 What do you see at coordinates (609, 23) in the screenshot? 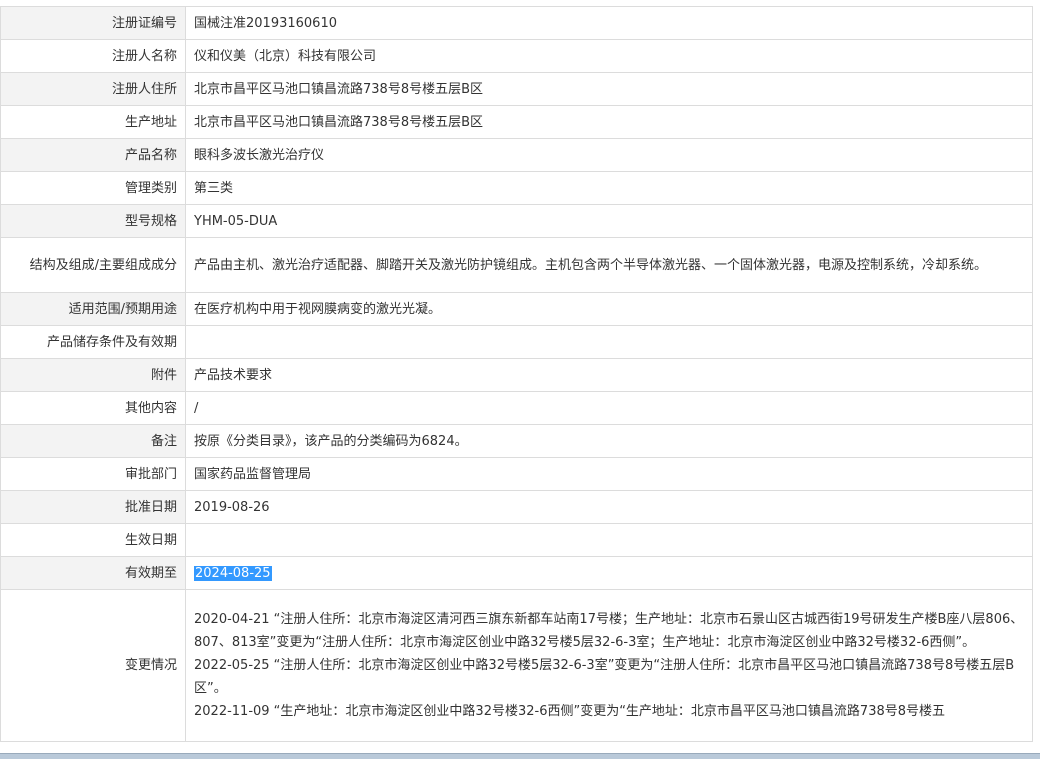
I see `value-reg-number: 国械注准20193160610` at bounding box center [609, 23].